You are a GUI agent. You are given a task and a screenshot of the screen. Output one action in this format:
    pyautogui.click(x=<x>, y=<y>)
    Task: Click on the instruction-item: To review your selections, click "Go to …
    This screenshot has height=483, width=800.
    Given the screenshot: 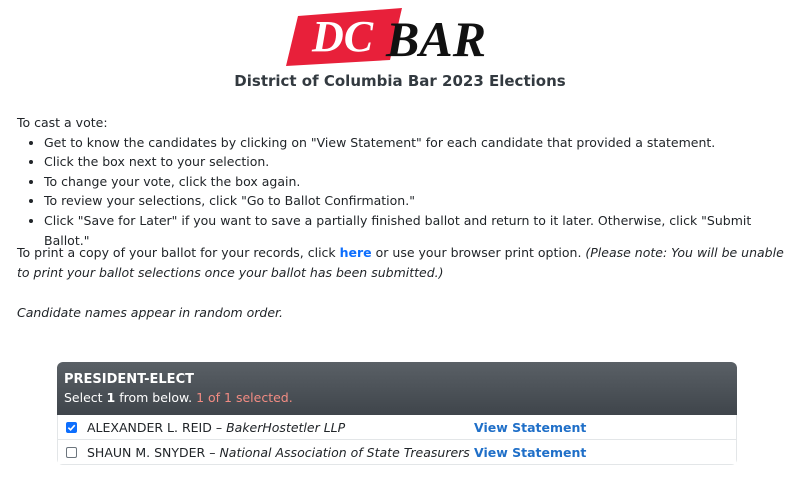 What is the action you would take?
    pyautogui.click(x=418, y=201)
    